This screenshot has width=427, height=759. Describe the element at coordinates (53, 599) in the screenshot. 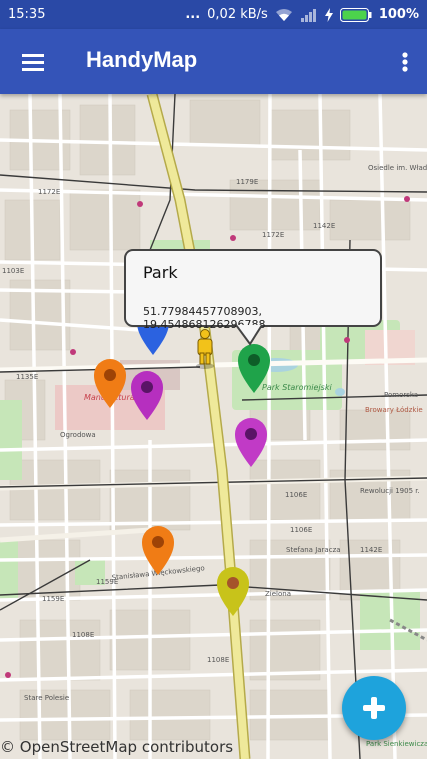

I see `map-label-1159e-b: 1159E` at that location.